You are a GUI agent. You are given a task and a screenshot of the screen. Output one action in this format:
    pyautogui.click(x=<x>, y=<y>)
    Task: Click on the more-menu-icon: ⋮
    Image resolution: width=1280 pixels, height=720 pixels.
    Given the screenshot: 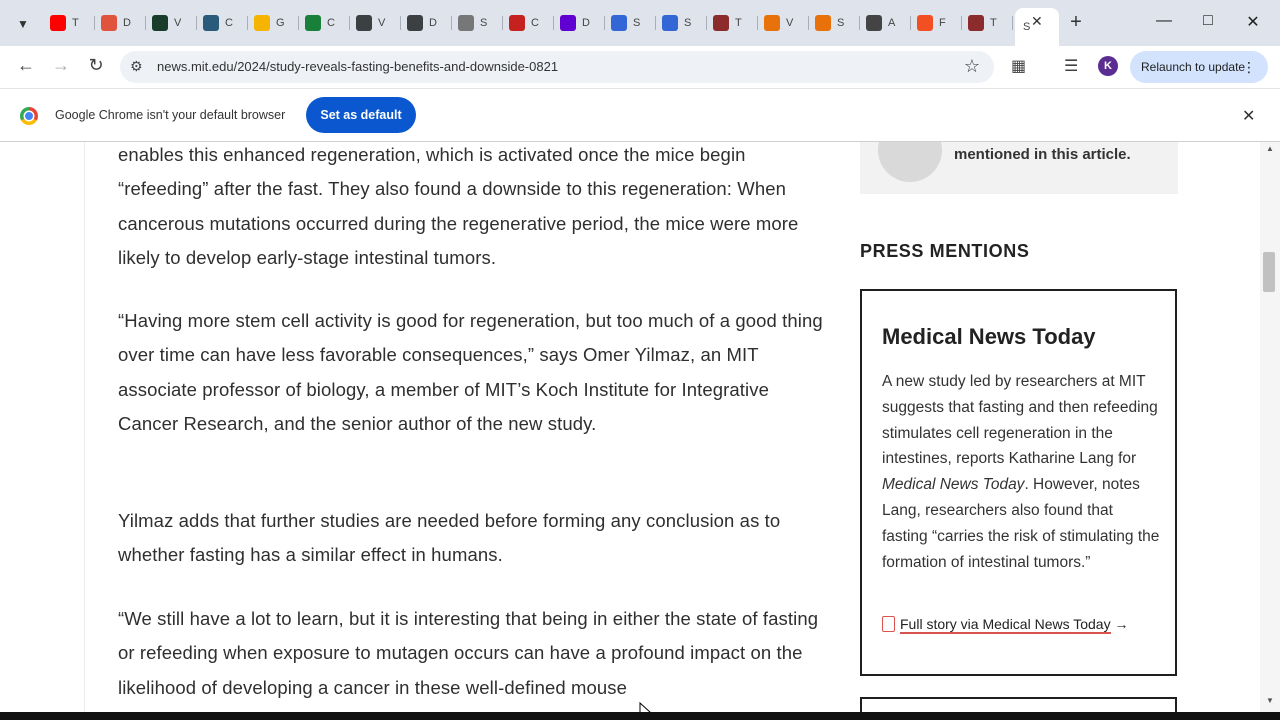 What is the action you would take?
    pyautogui.click(x=1249, y=67)
    